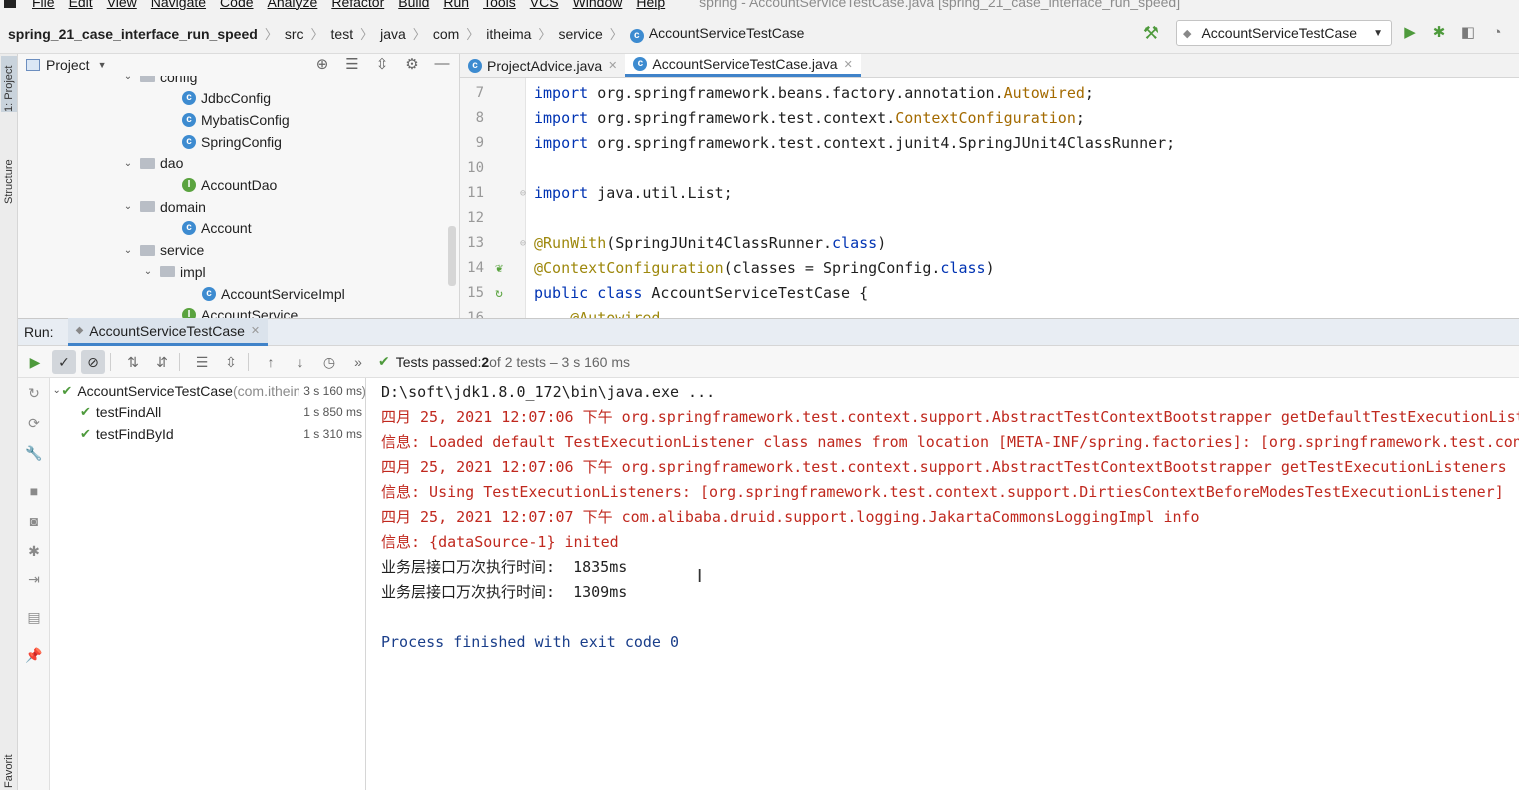 The image size is (1519, 790). I want to click on test-row: ✔ testFindAll 1 s 850 ms, so click(207, 412).